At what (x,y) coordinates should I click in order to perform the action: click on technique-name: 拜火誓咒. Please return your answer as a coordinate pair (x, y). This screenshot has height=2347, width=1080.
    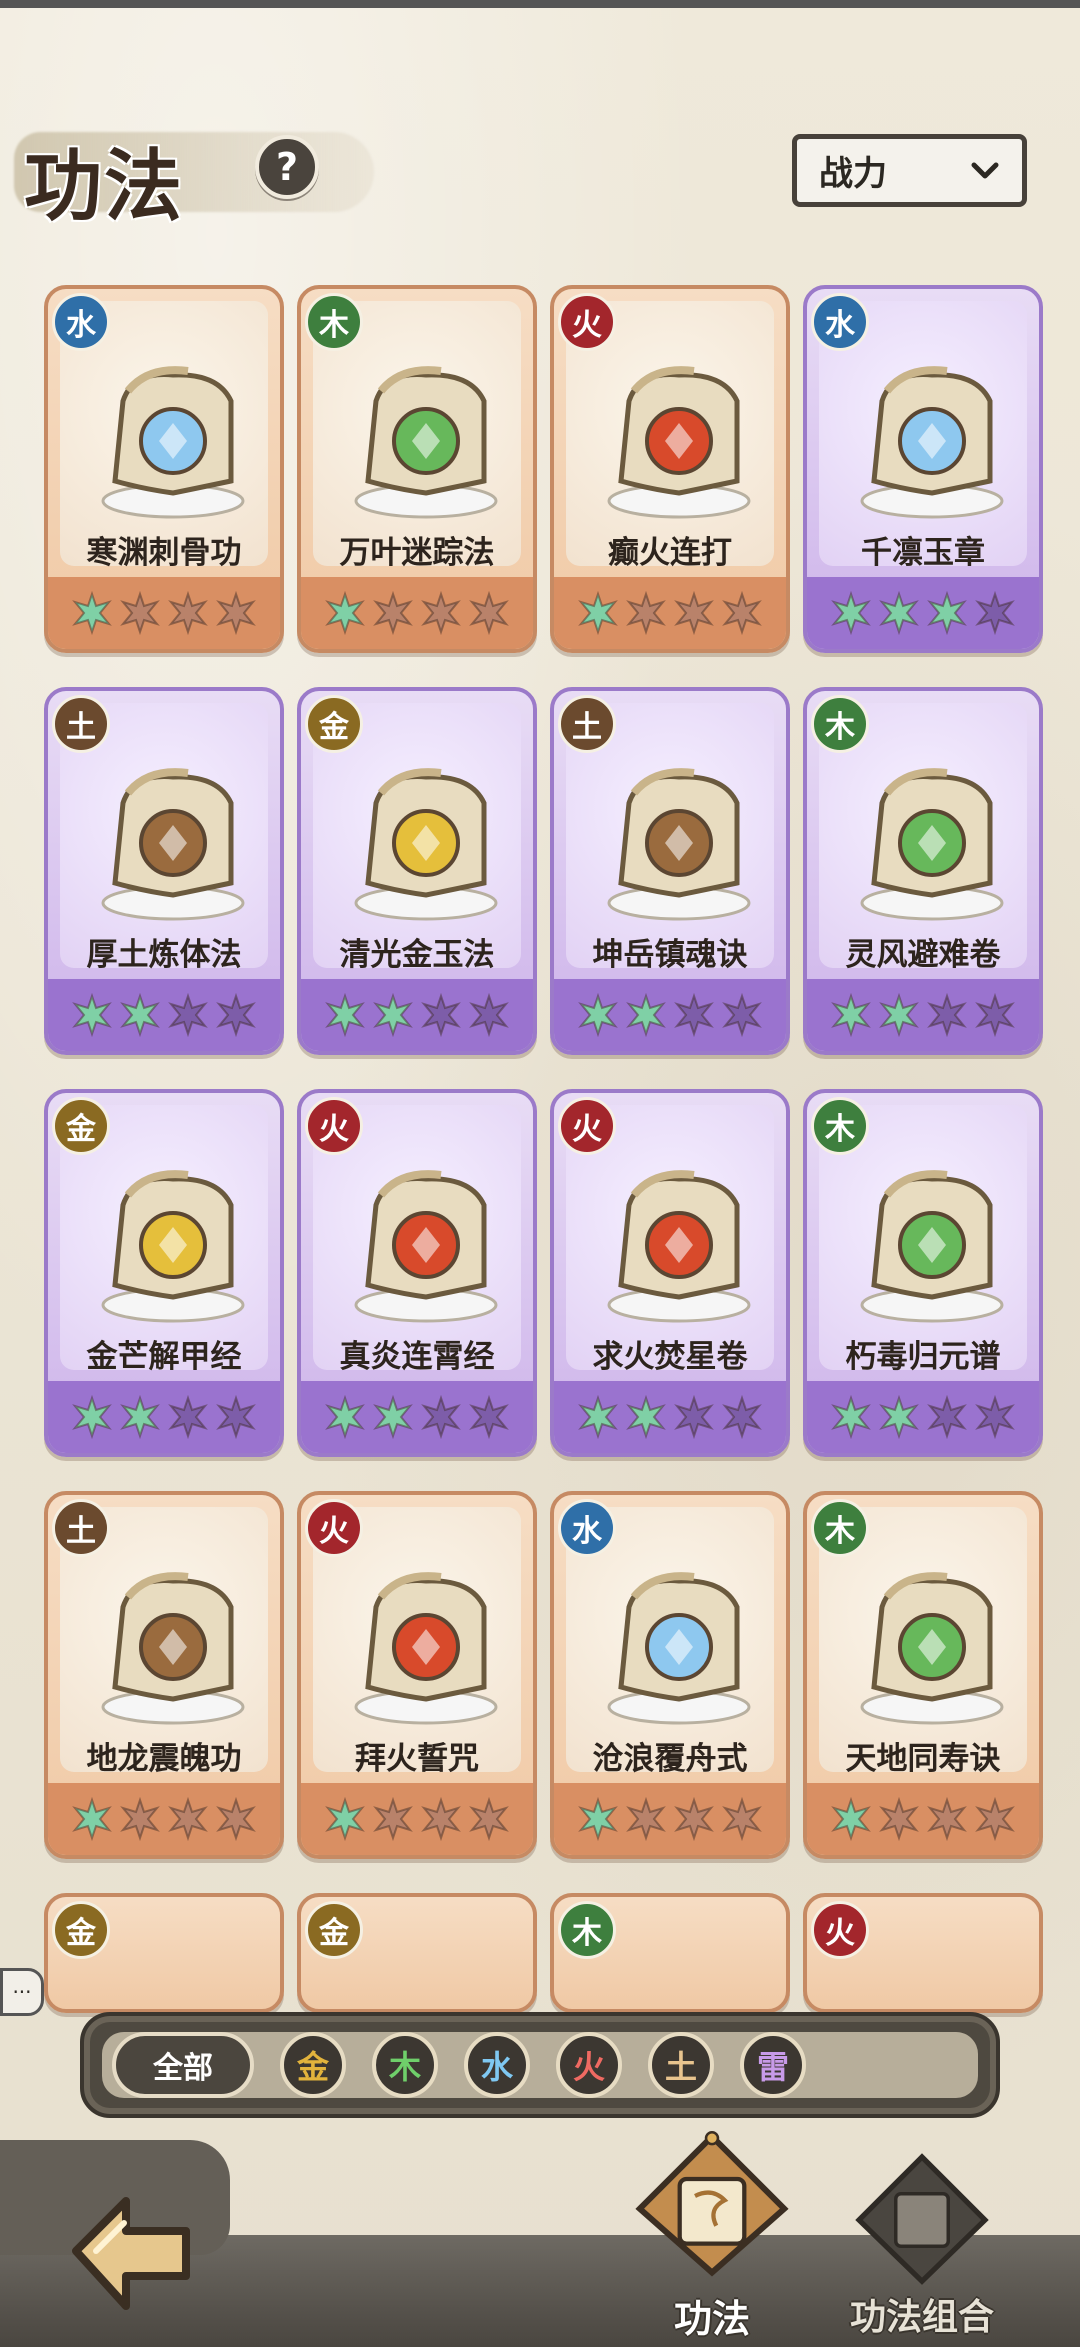
    Looking at the image, I should click on (417, 1759).